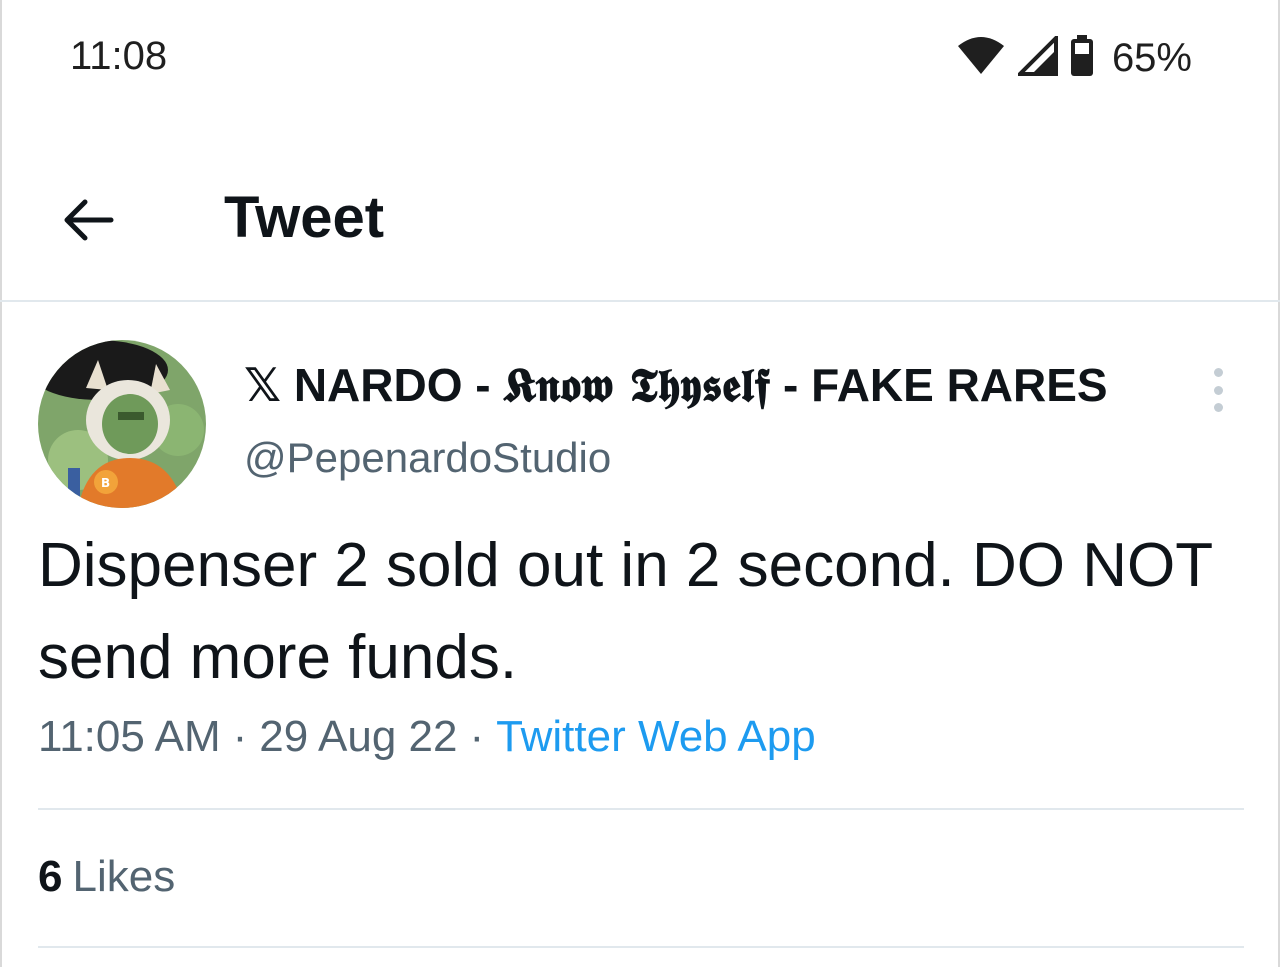  I want to click on status-icons: 65%, so click(1074, 57).